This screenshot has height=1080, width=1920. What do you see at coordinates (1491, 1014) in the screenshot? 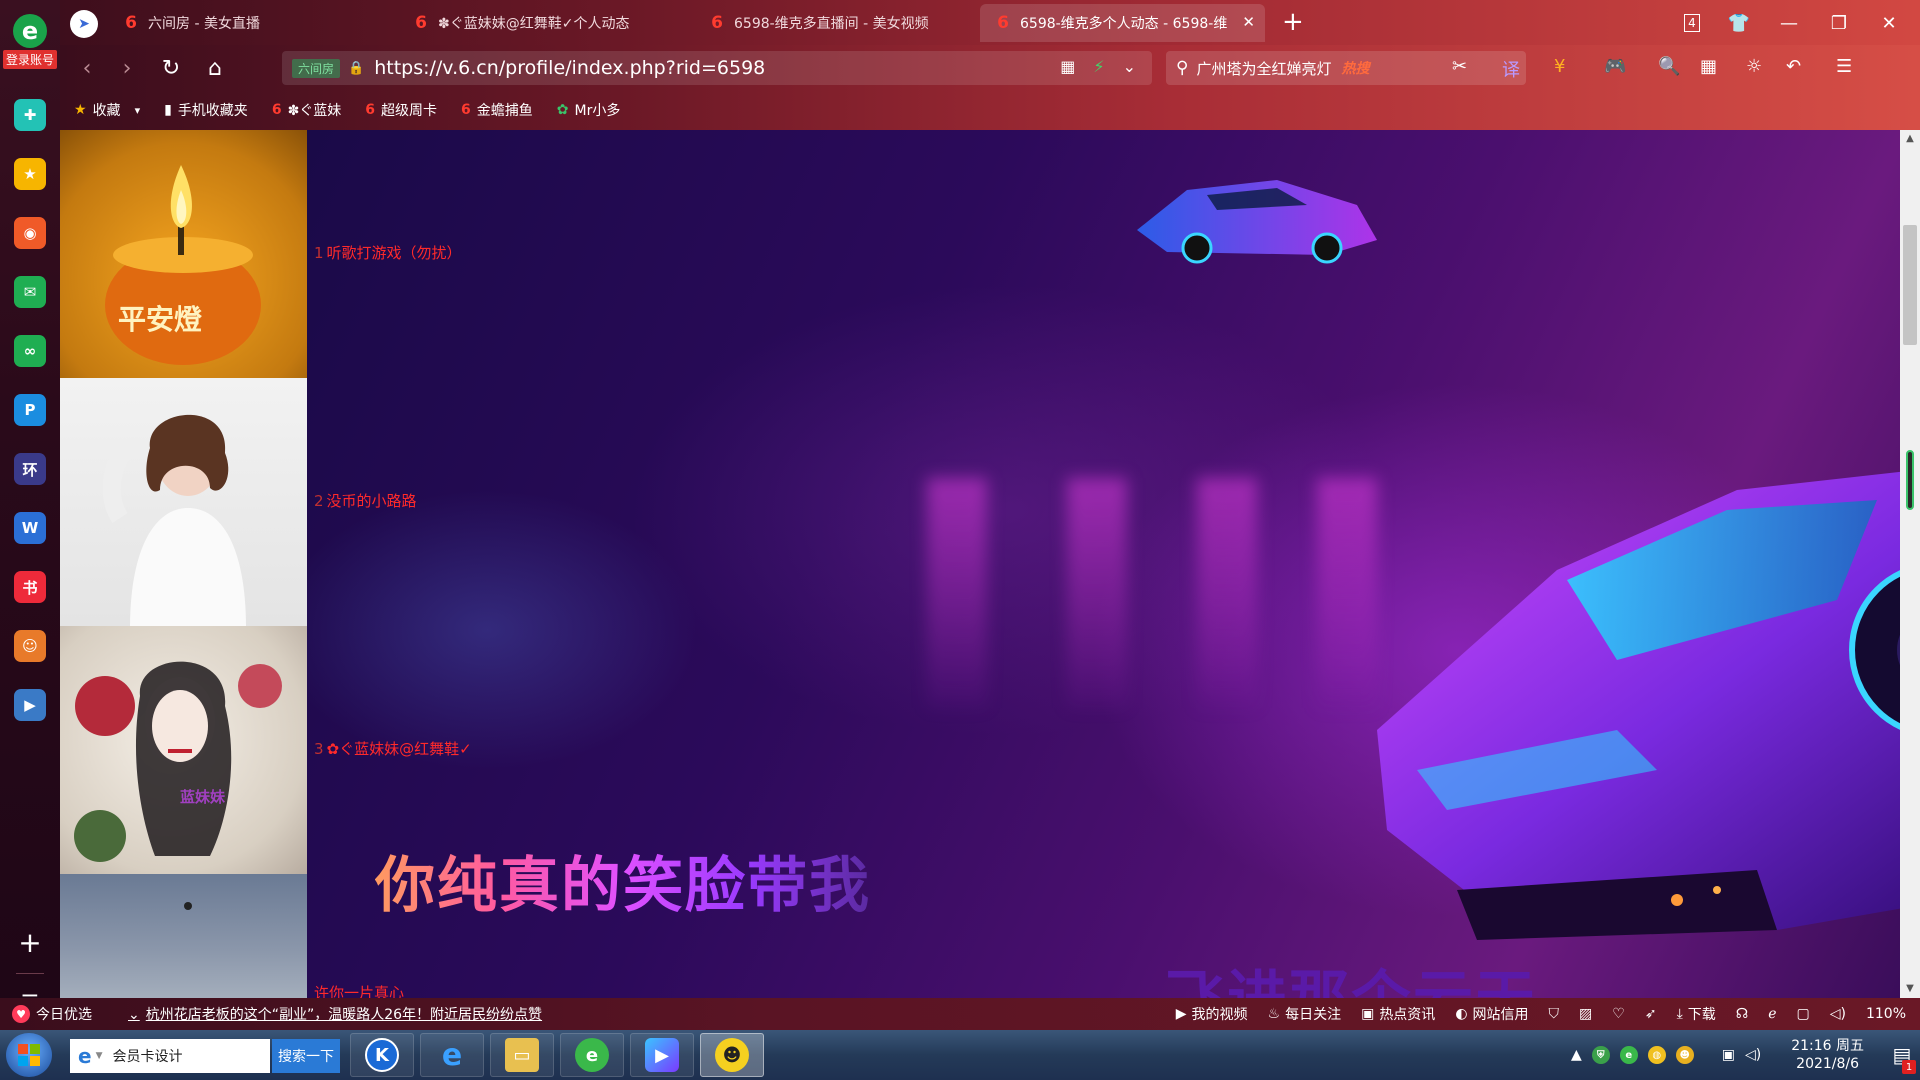
I see `status-item: ◐ 网站信用` at bounding box center [1491, 1014].